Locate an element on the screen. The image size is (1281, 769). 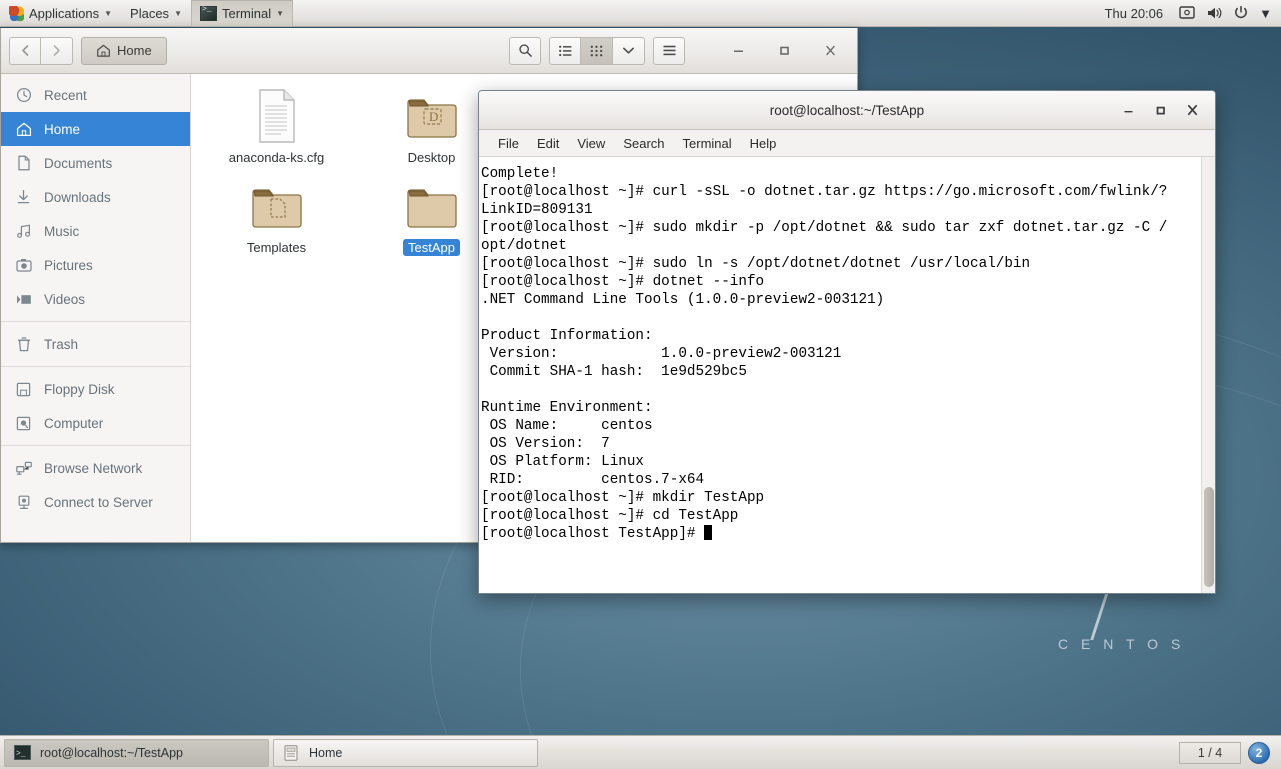
sidebar-label: Trash is located at coordinates (61, 344).